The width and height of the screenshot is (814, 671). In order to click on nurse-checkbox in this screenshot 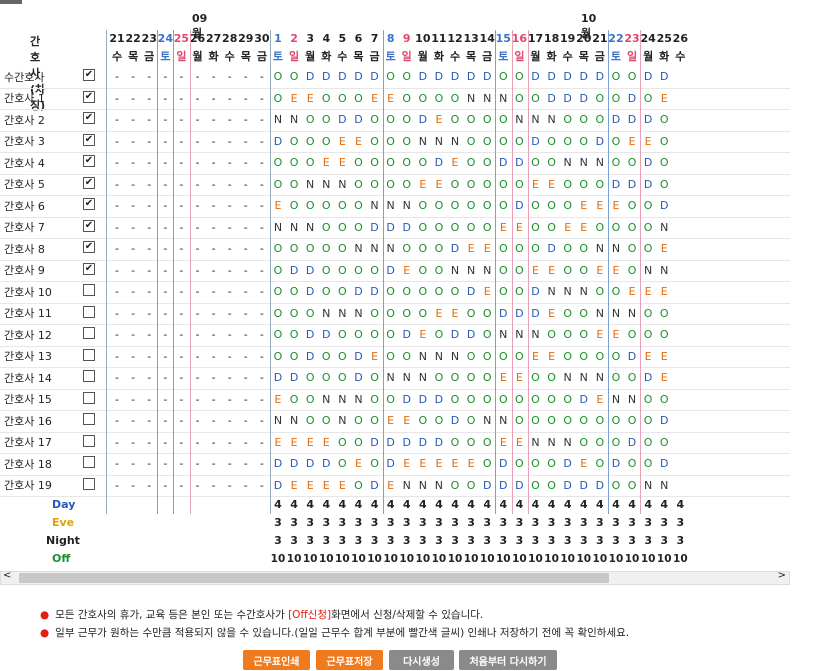, I will do `click(89, 376)`.